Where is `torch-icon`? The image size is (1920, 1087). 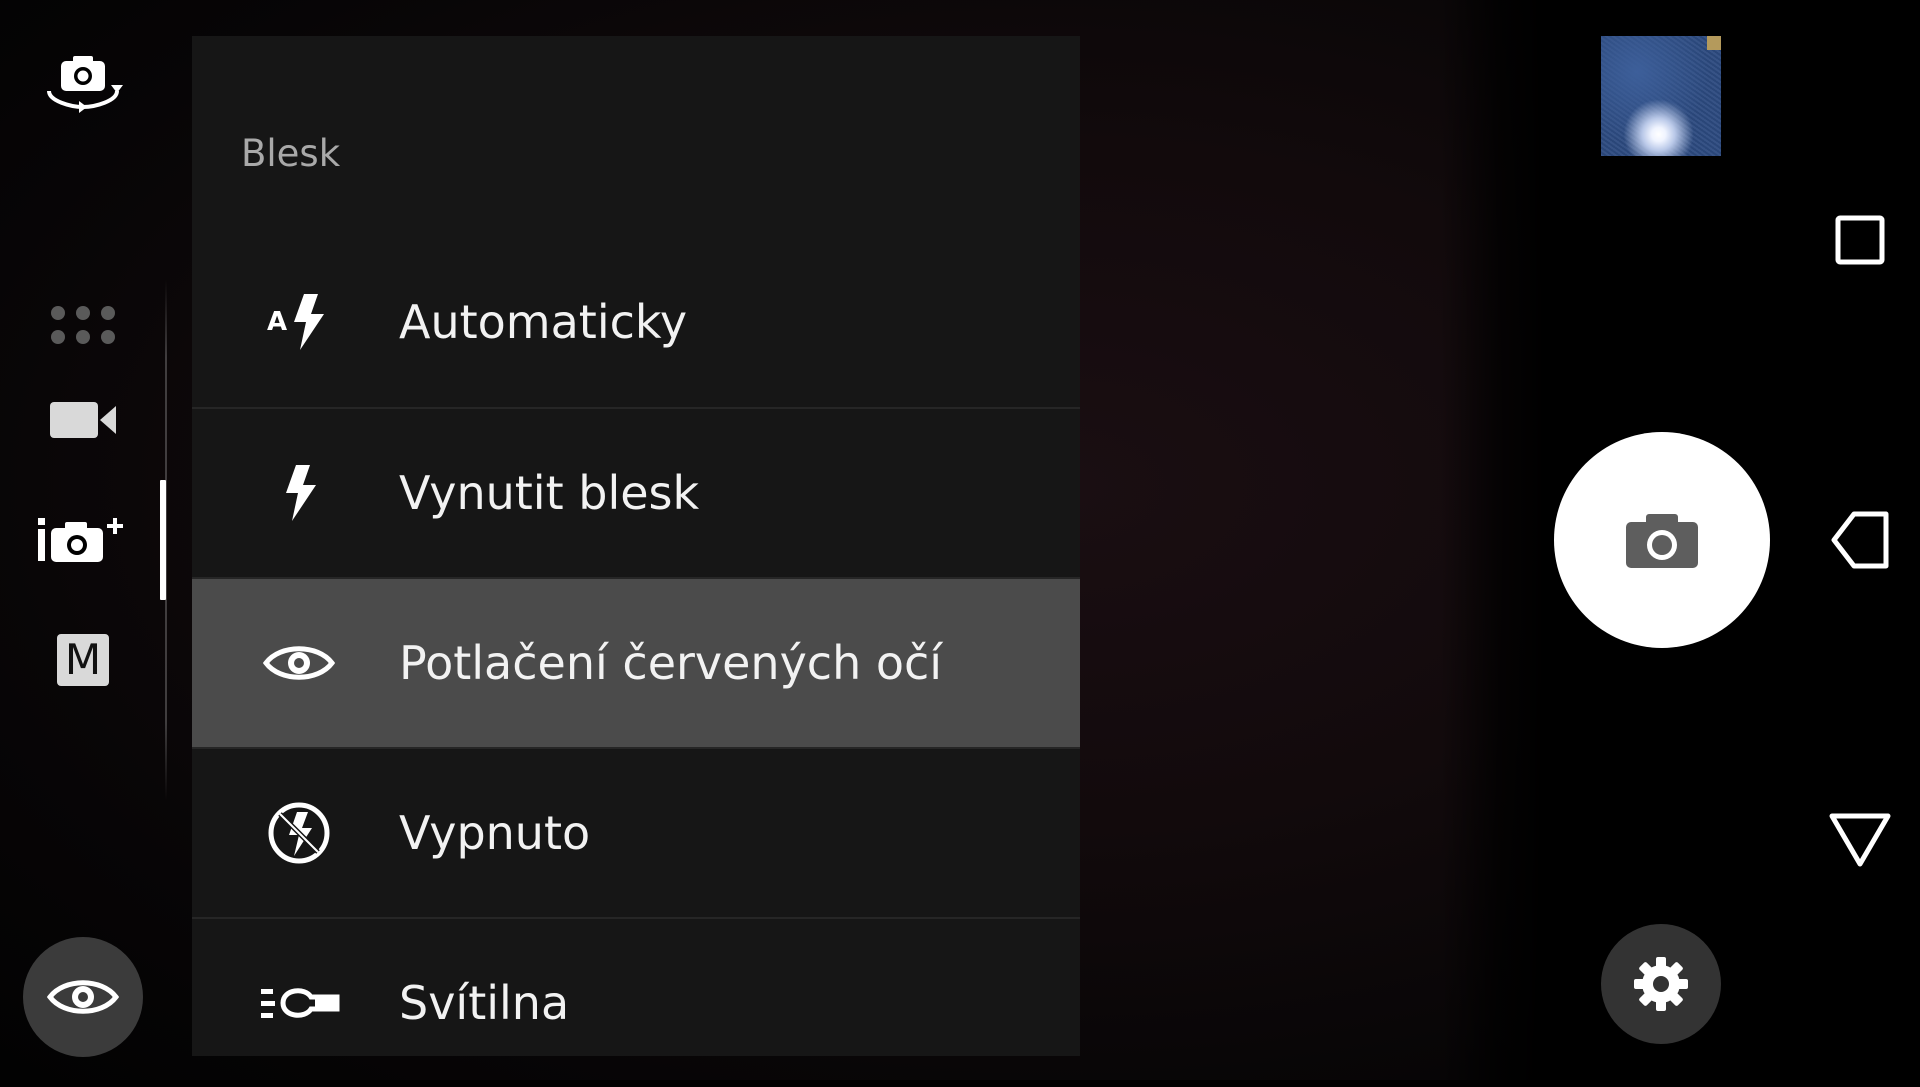
torch-icon is located at coordinates (299, 1003).